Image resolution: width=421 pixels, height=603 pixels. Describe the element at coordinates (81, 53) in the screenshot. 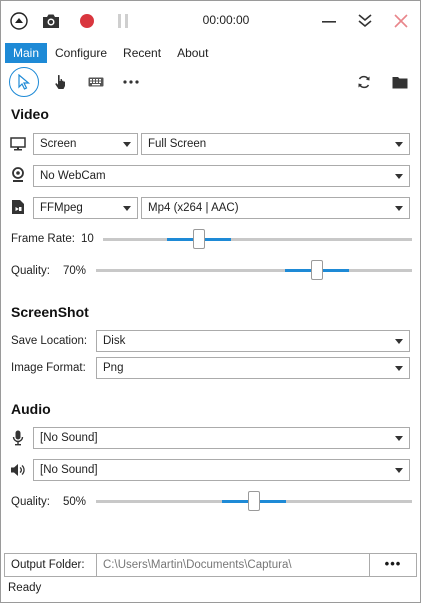

I see `tab-configure: Configure` at that location.